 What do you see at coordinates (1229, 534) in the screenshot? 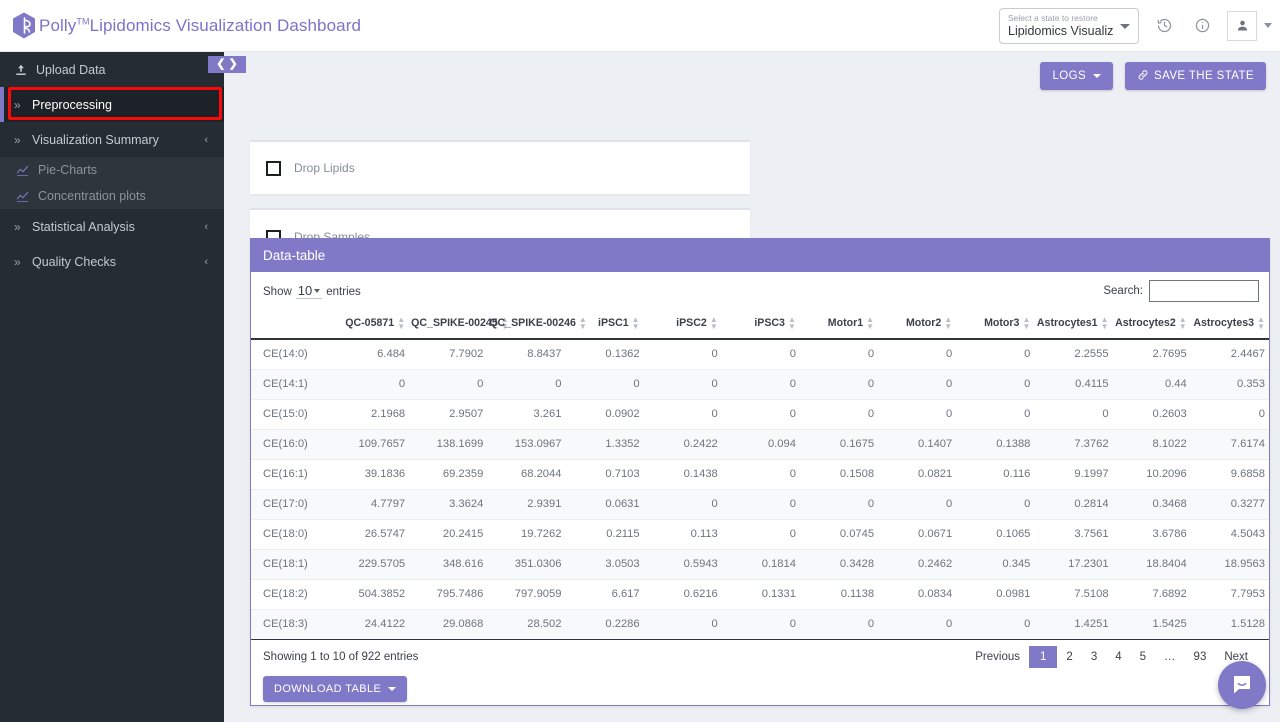
I see `table-cell: 4.5043` at bounding box center [1229, 534].